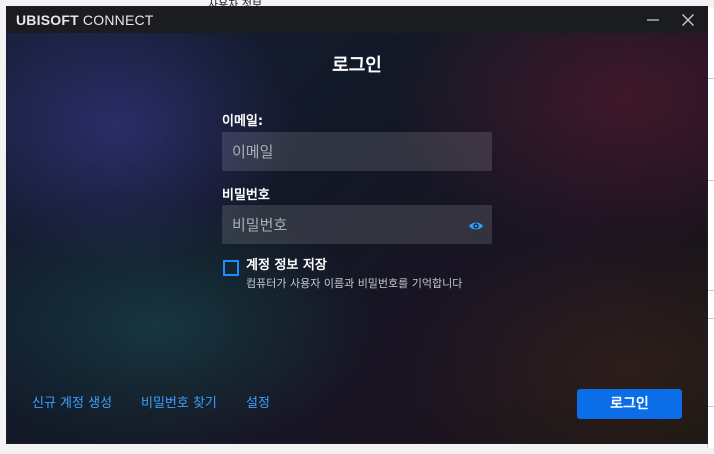  What do you see at coordinates (72, 404) in the screenshot?
I see `create-account-link: 신규 계정 생성` at bounding box center [72, 404].